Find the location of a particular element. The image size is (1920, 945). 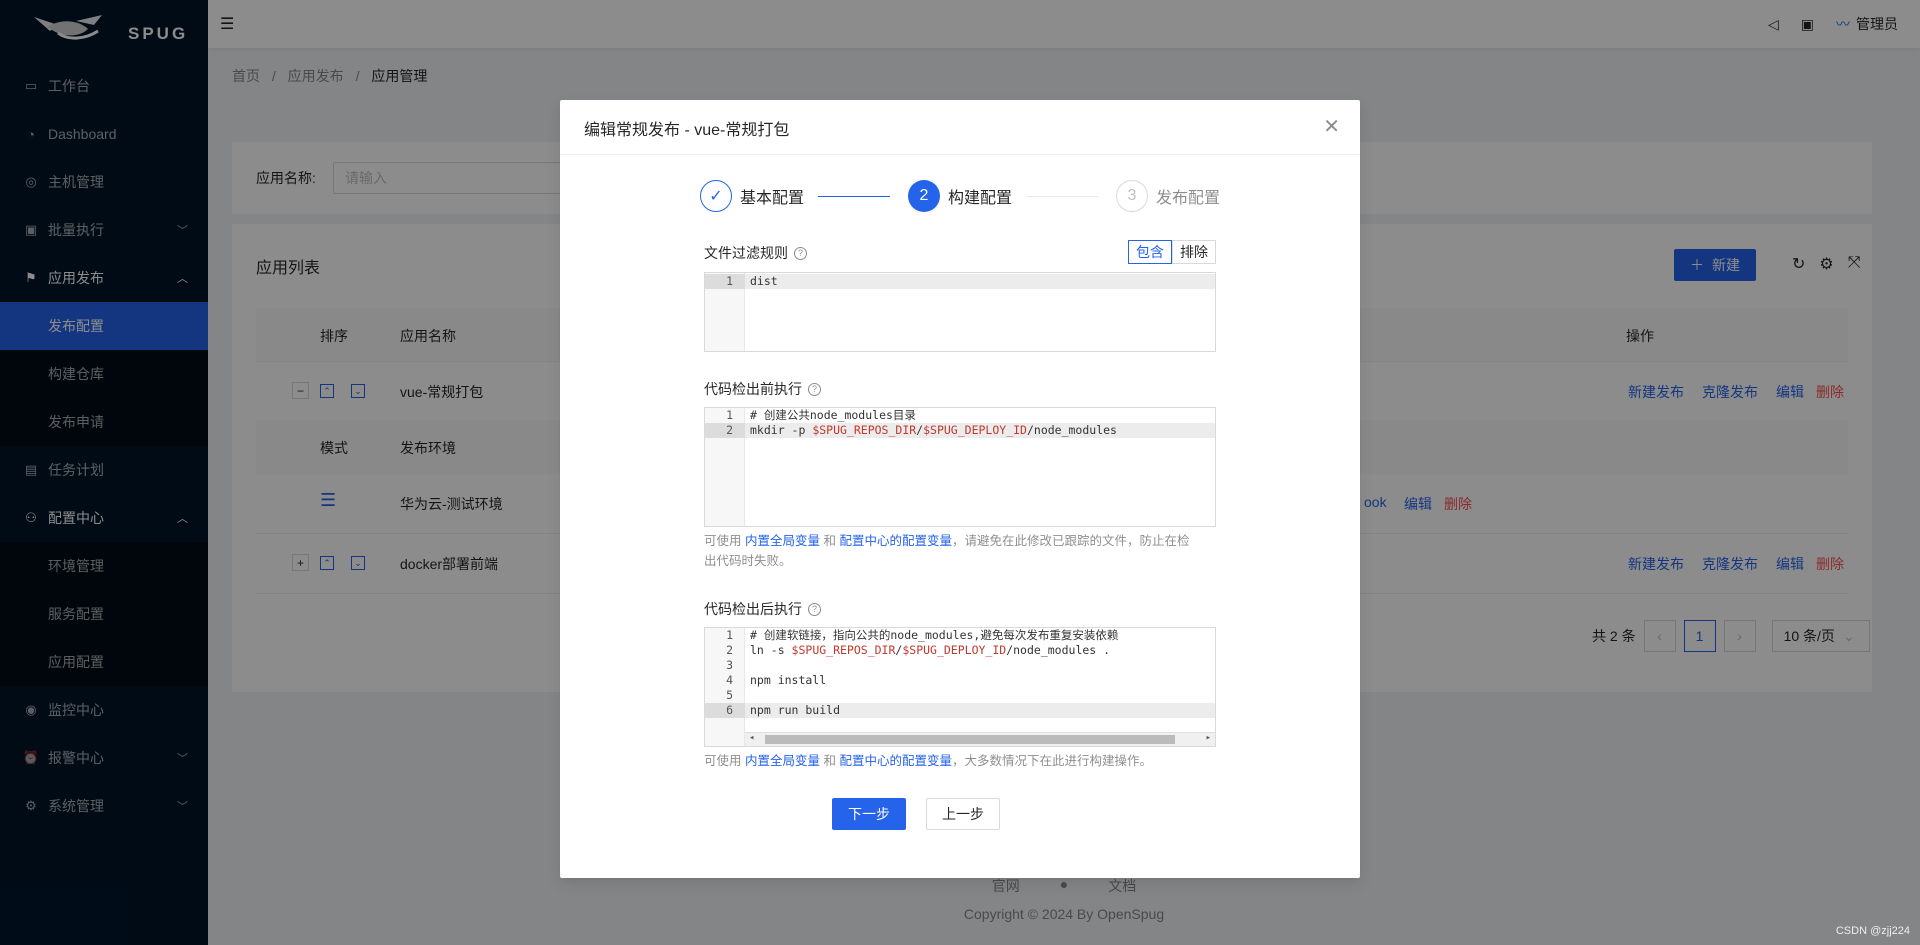

scroll-right-icon: ▸ is located at coordinates (1208, 738).